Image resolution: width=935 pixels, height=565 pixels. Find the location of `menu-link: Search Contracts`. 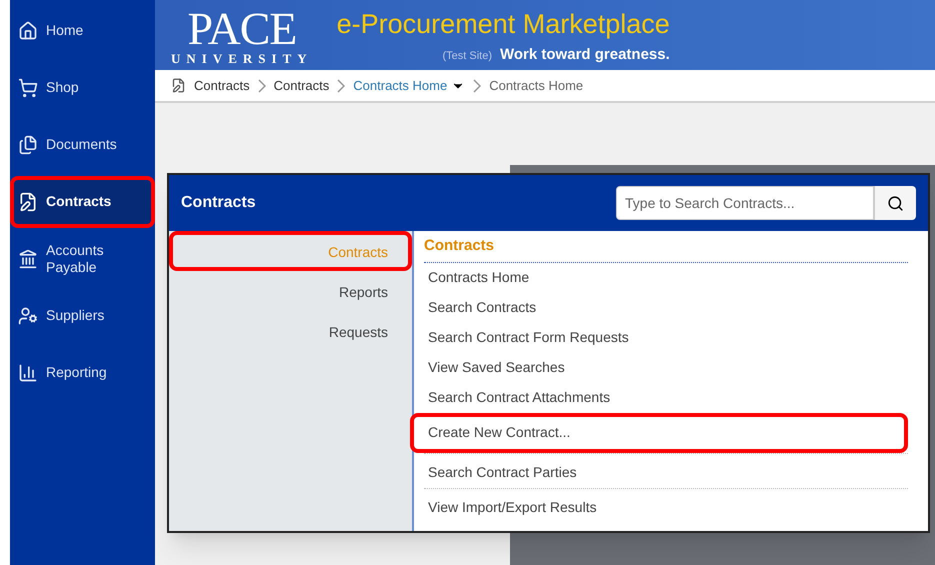

menu-link: Search Contracts is located at coordinates (666, 307).